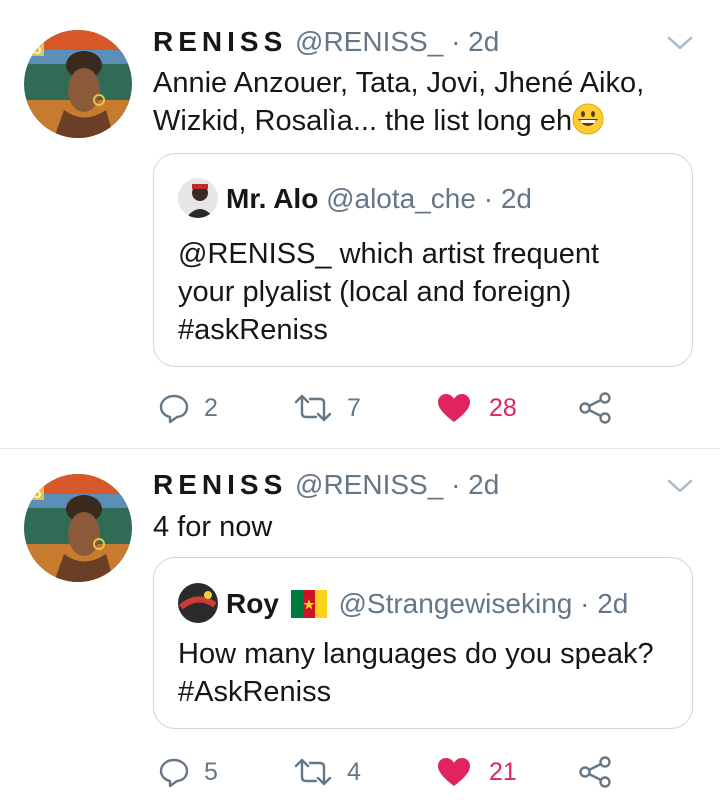 This screenshot has width=720, height=800. What do you see at coordinates (272, 198) in the screenshot?
I see `quoted-display-name: Mr. Alo` at bounding box center [272, 198].